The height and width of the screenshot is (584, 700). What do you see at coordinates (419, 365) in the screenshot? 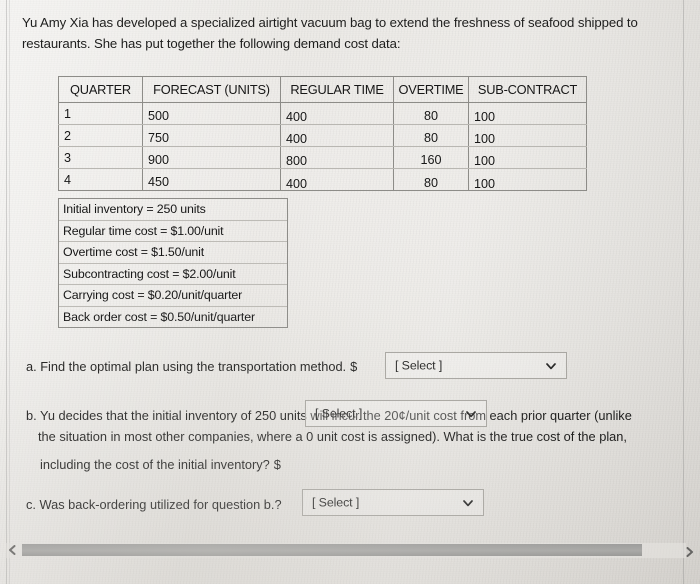
I see `question-a-select-value: [ Select ]` at bounding box center [419, 365].